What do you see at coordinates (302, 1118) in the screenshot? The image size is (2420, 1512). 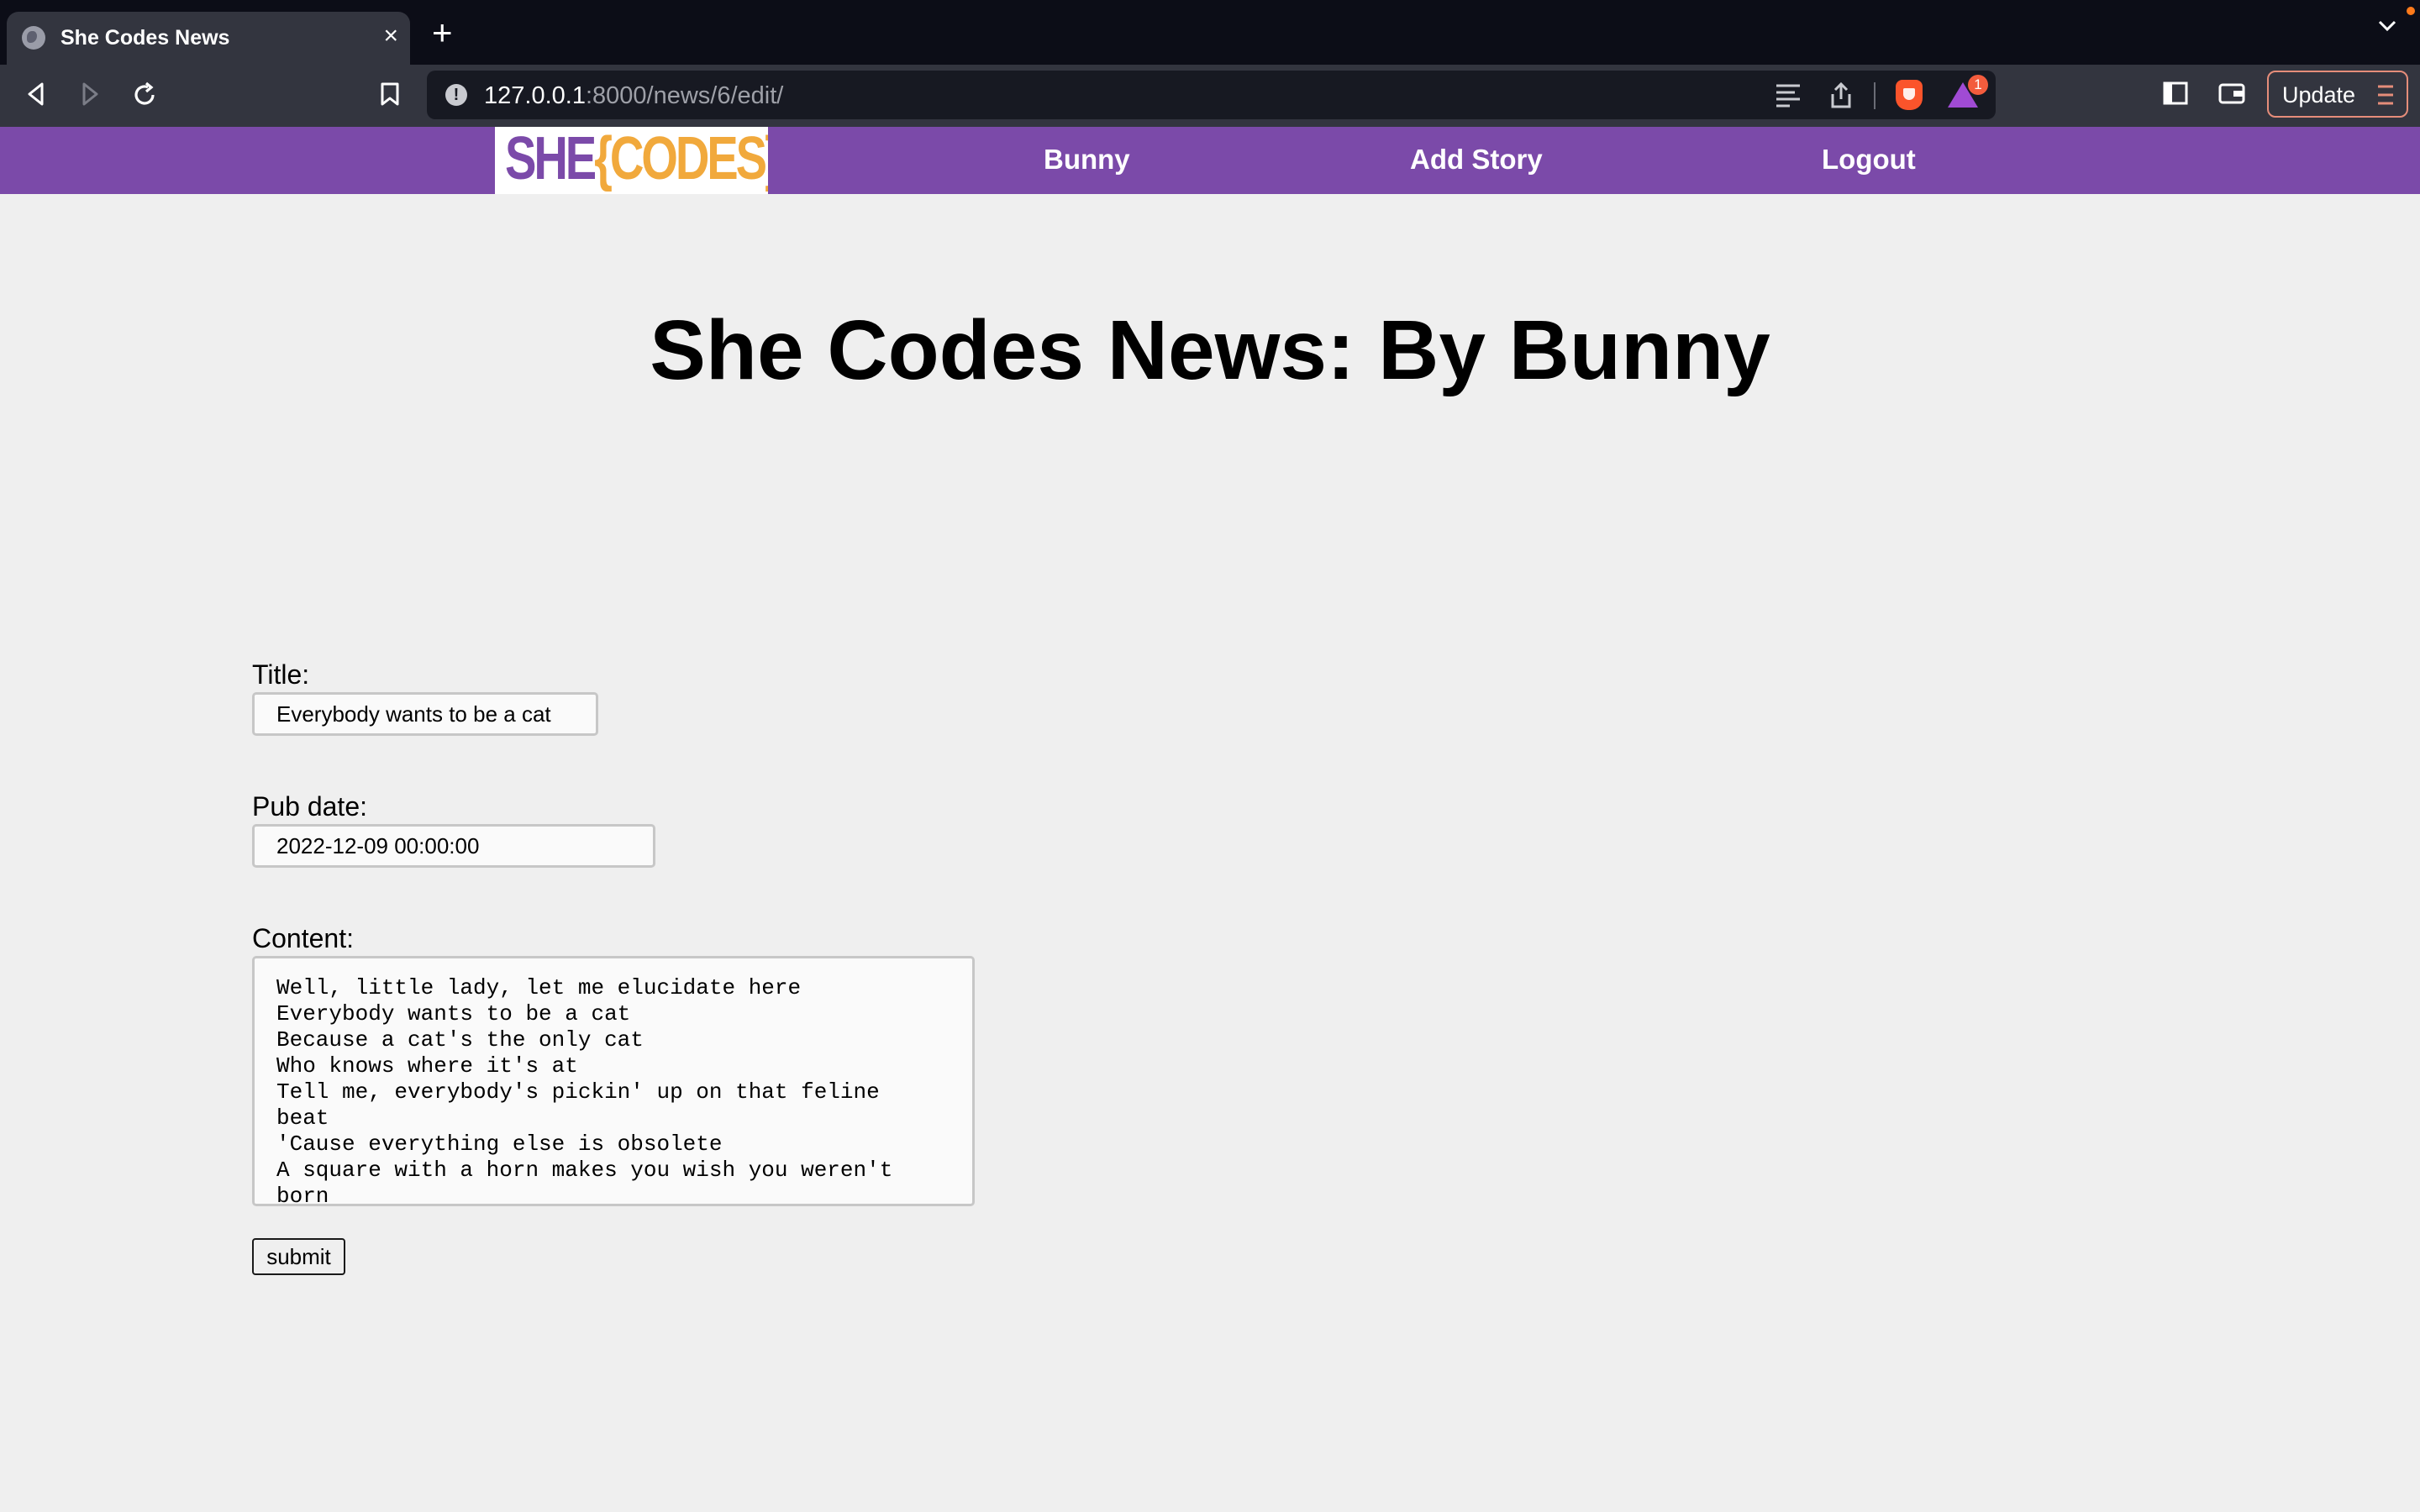 I see `content-line: beat` at bounding box center [302, 1118].